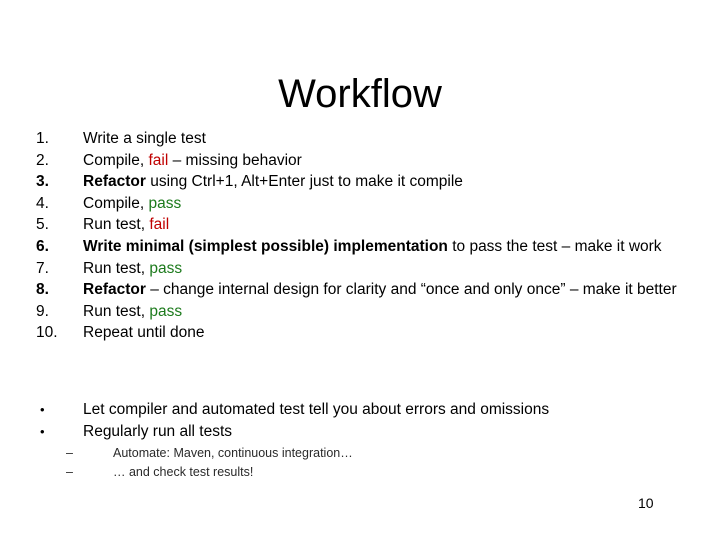  What do you see at coordinates (42, 246) in the screenshot?
I see `workflow-step-number: 6.` at bounding box center [42, 246].